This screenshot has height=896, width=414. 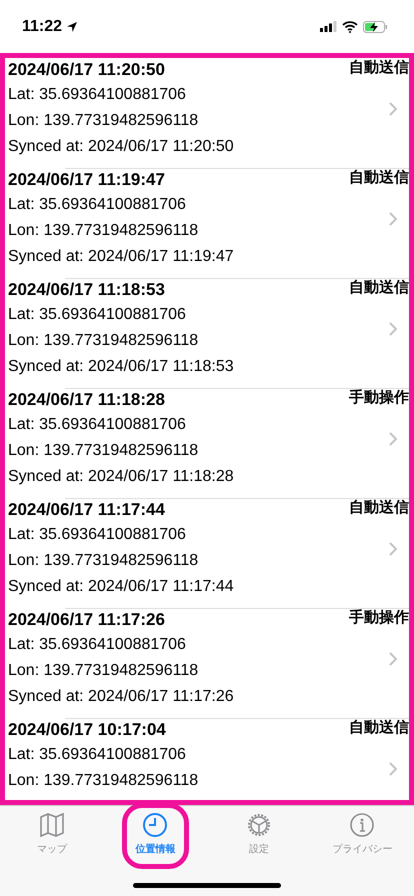 I want to click on record-row: 2024/06/17 11:20:50 Lat: 35.69364100881706 Lon: 139.77319482596118 Synced at: 2024/06/17 11:20:50 自動送信, so click(x=207, y=113).